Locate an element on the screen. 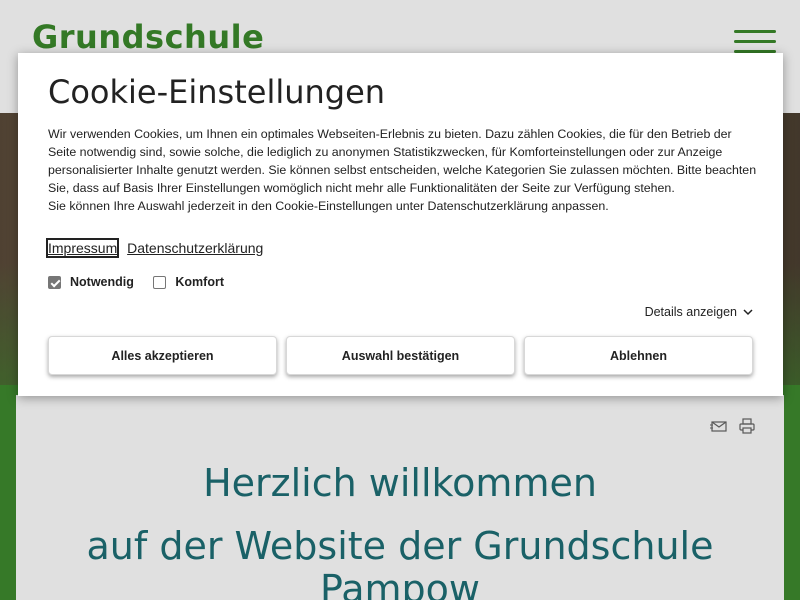 The height and width of the screenshot is (600, 800). checkbox-label: Komfort is located at coordinates (199, 282).